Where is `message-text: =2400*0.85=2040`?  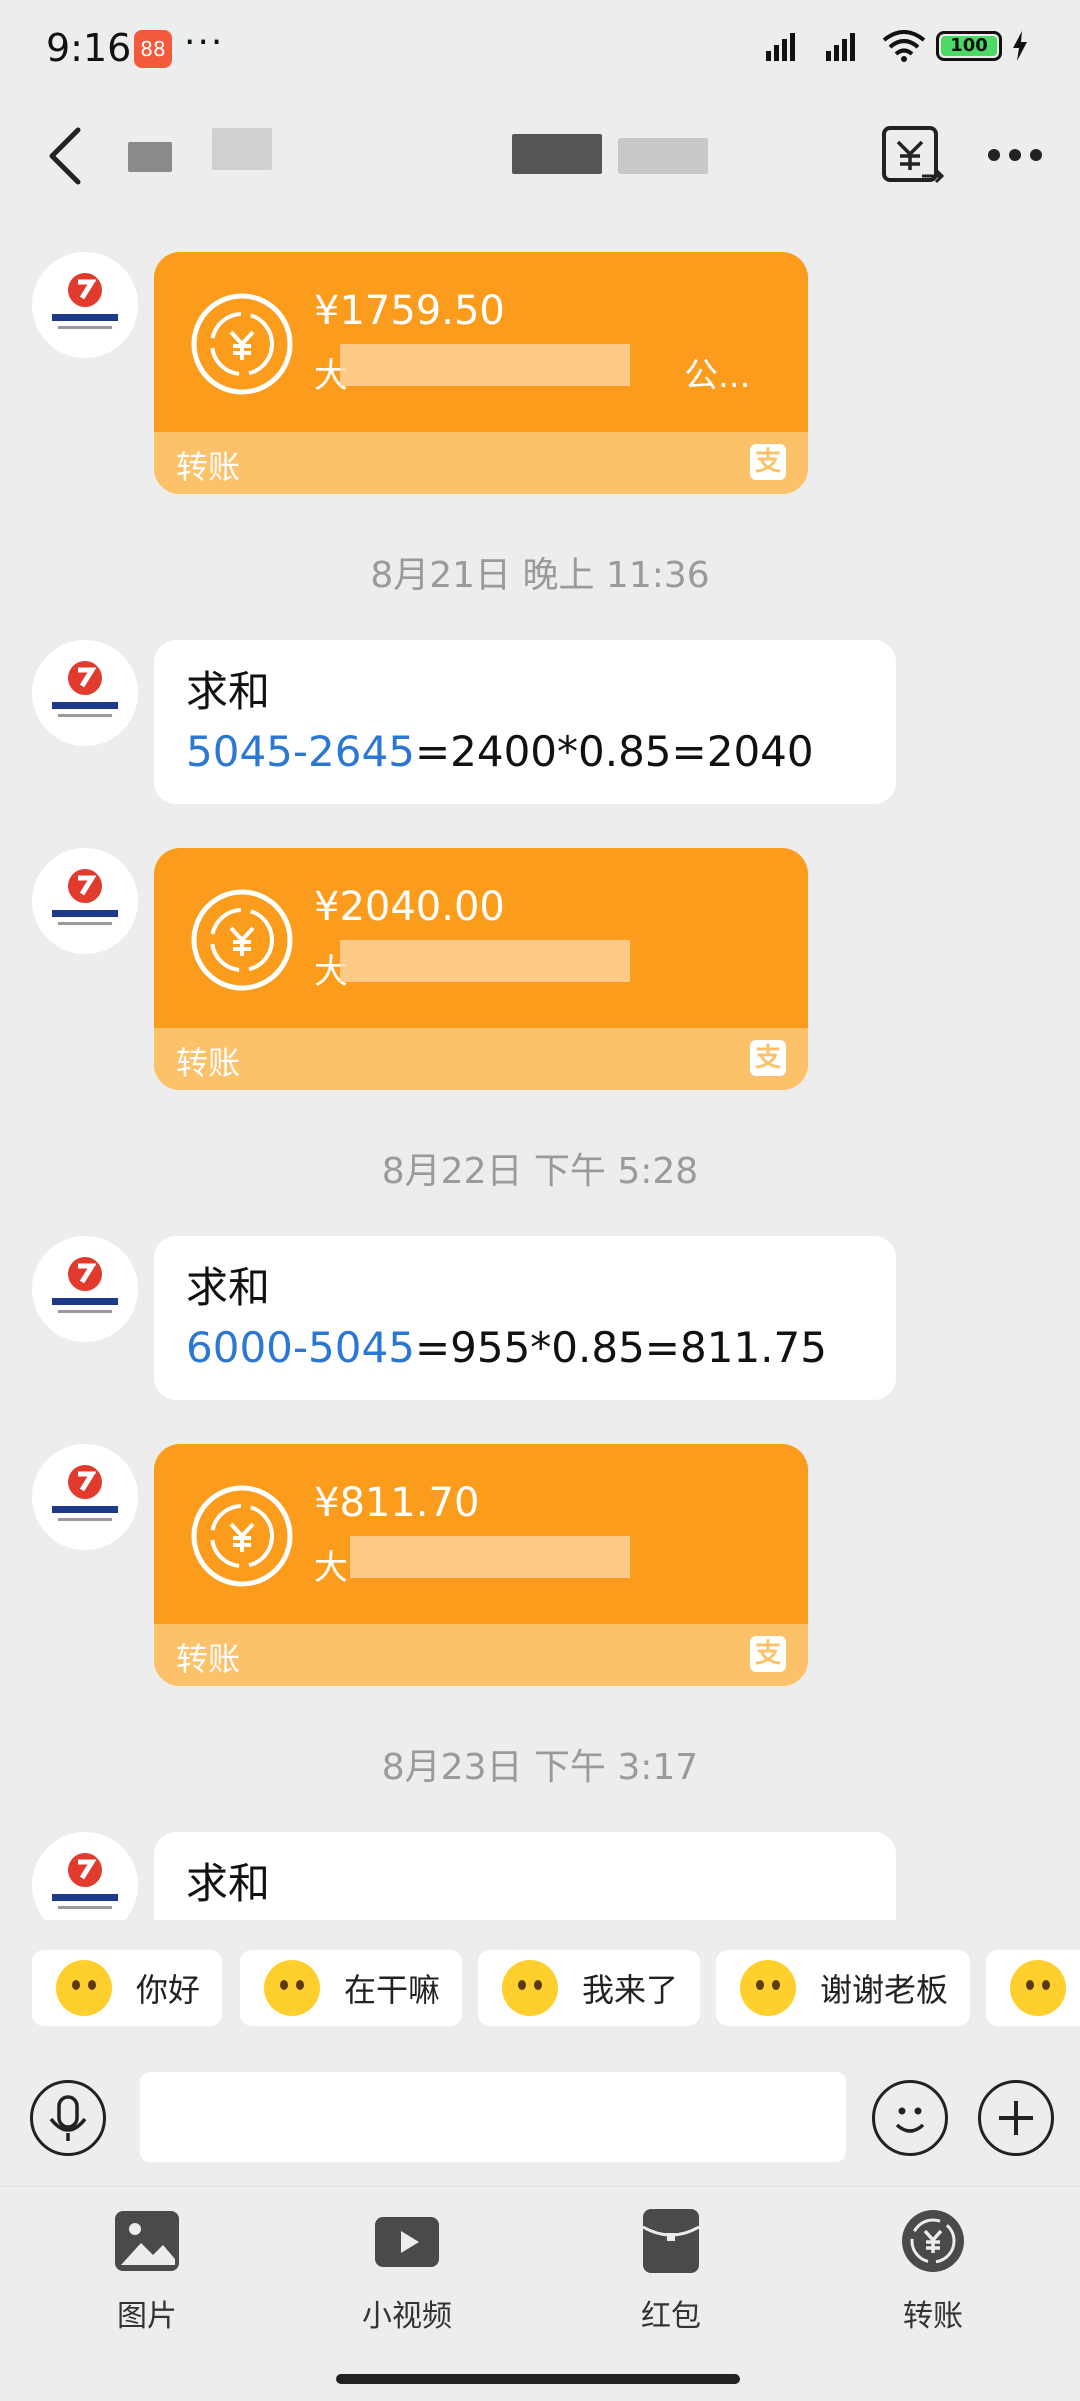 message-text: =2400*0.85=2040 is located at coordinates (614, 751).